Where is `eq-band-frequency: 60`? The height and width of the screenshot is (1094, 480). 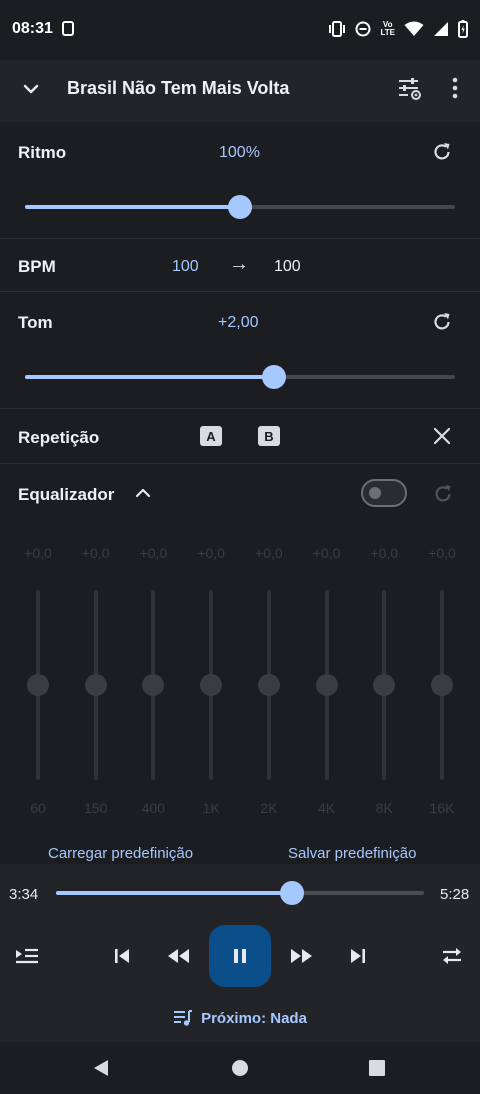
eq-band-frequency: 60 is located at coordinates (38, 808).